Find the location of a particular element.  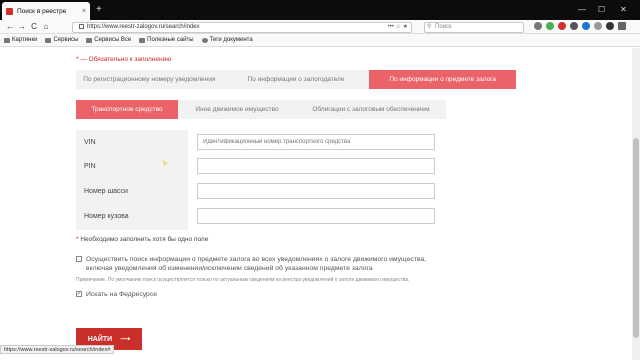

site-favicon-icon is located at coordinates (9, 11).